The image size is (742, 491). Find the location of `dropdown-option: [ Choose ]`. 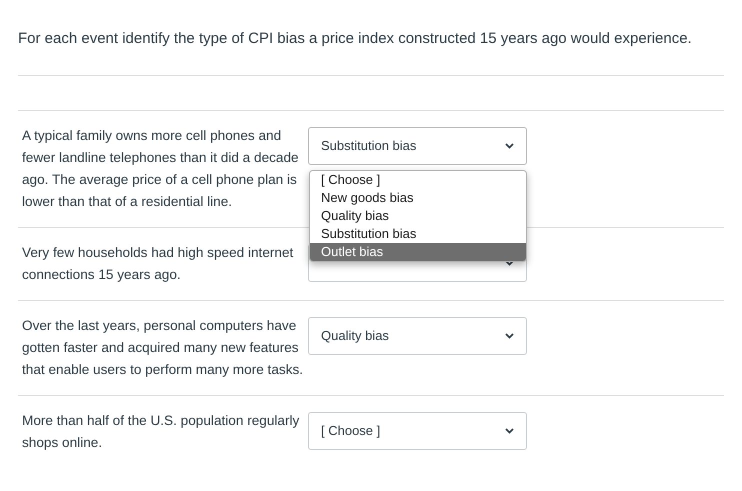

dropdown-option: [ Choose ] is located at coordinates (418, 180).